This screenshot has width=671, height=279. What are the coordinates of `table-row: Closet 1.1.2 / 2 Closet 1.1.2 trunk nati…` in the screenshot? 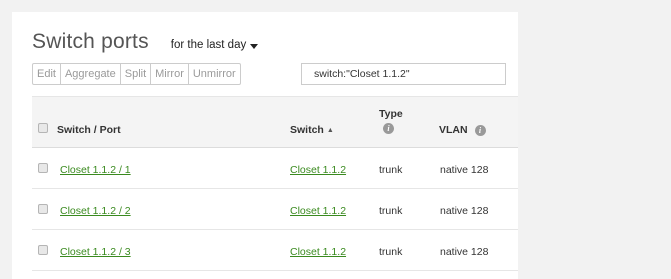 It's located at (275, 209).